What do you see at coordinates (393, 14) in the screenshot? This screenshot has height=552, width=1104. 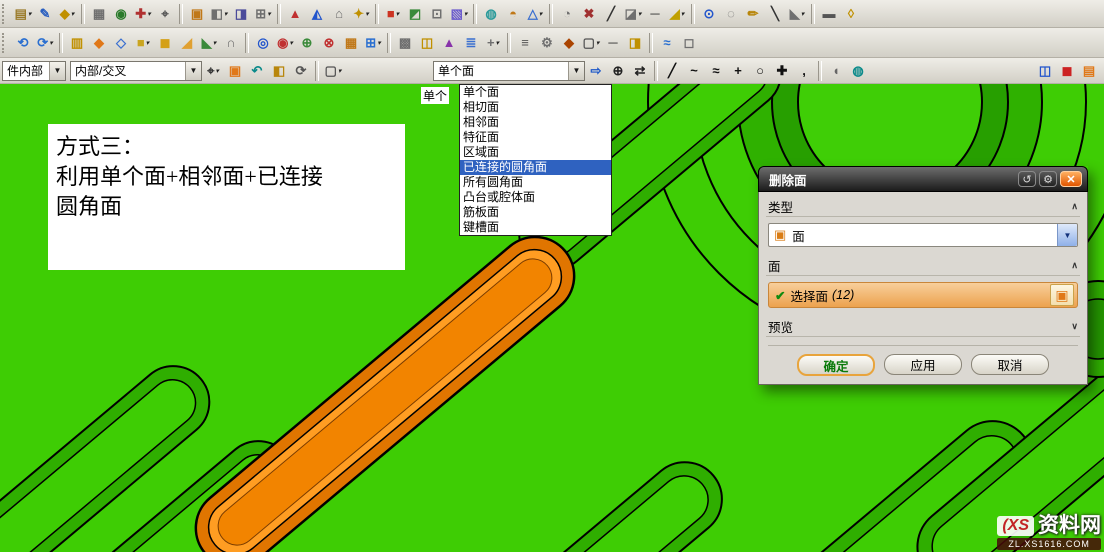 I see `toolbar-icon: ■ ▾` at bounding box center [393, 14].